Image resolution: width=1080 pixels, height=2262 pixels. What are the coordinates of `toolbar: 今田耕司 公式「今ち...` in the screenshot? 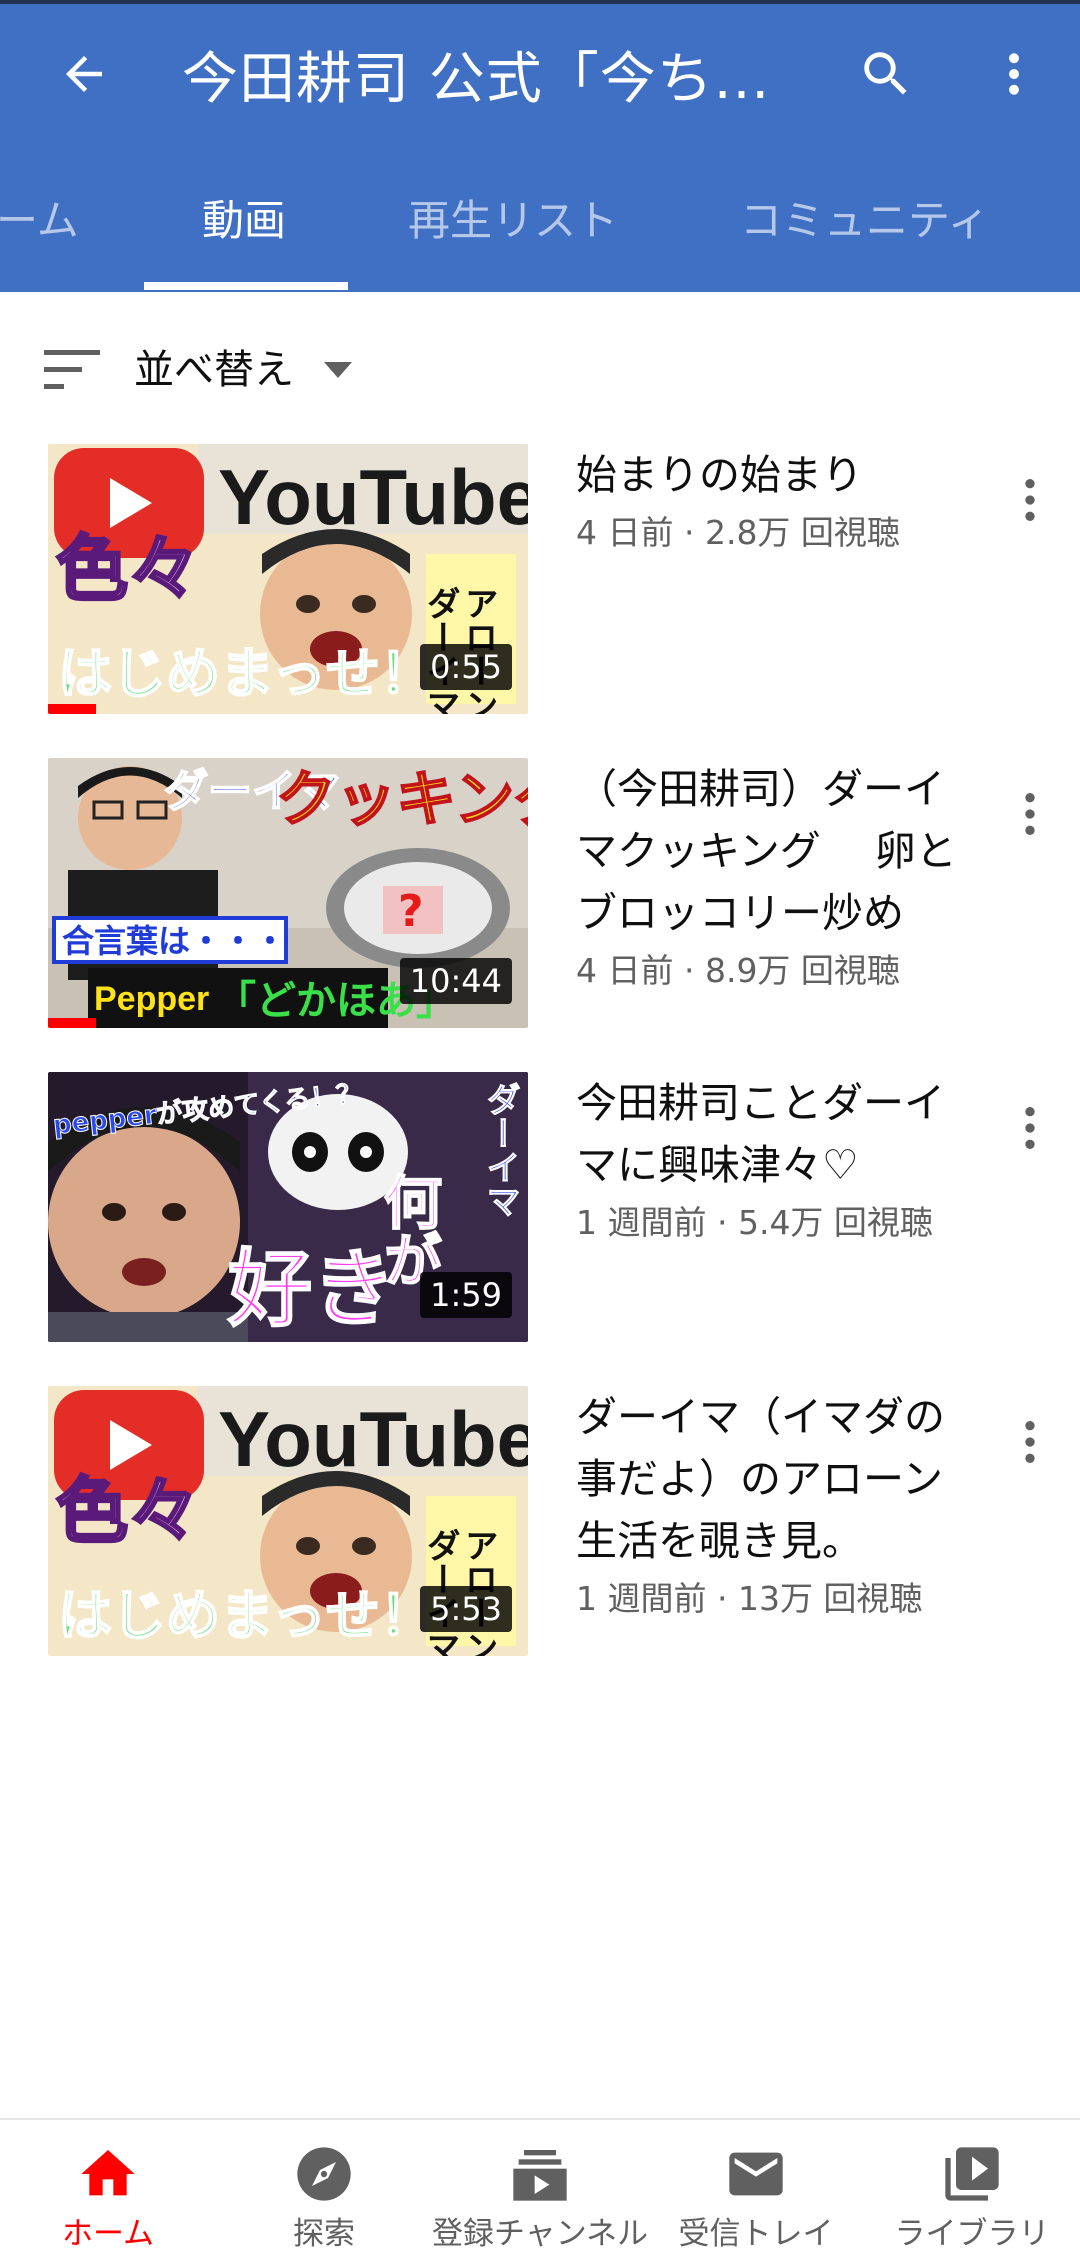 It's located at (540, 76).